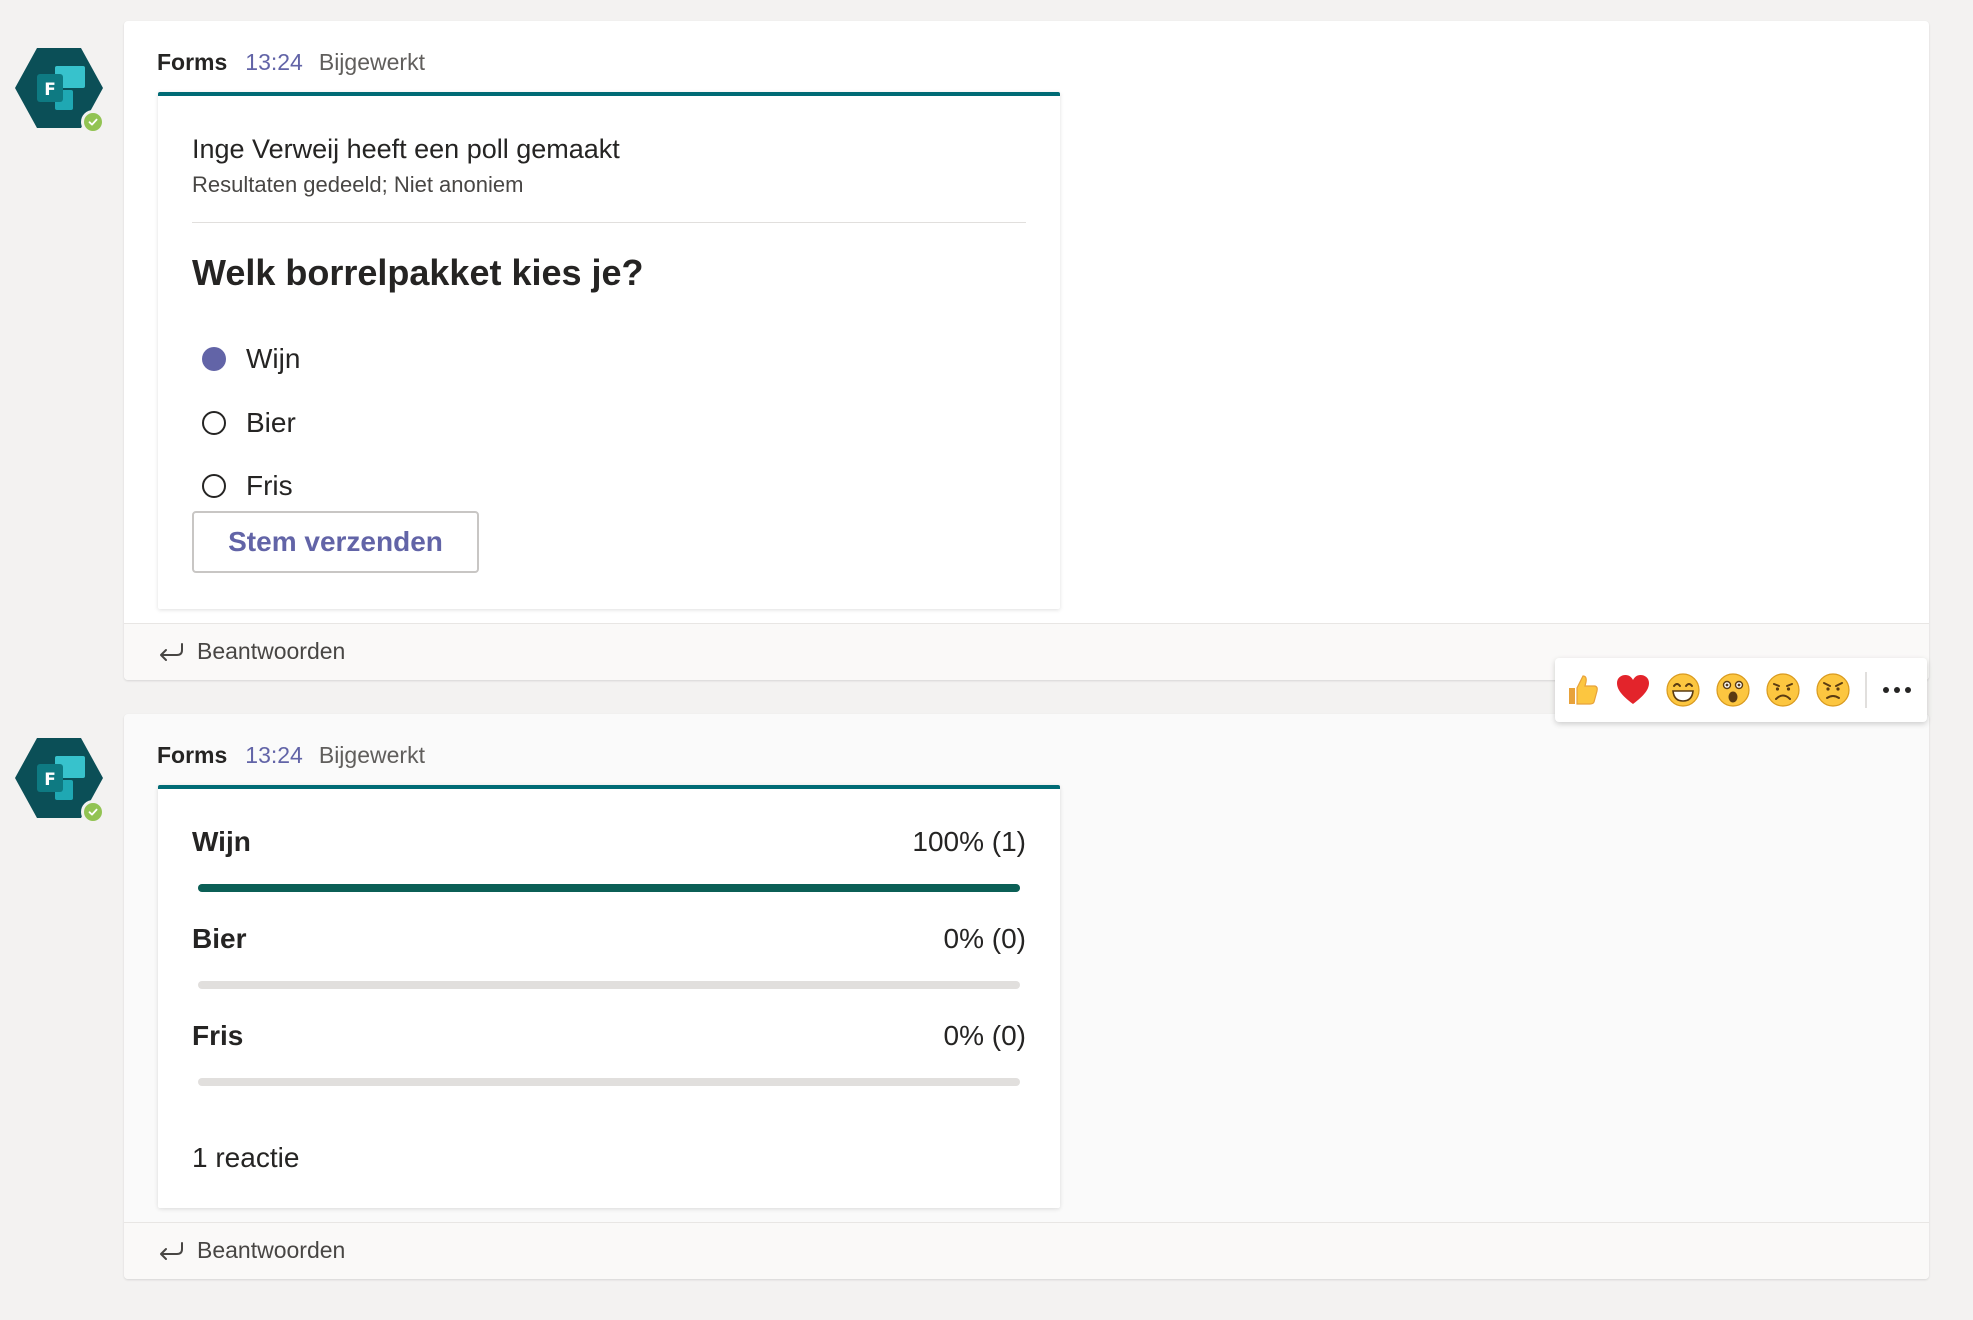 Image resolution: width=1973 pixels, height=1320 pixels. What do you see at coordinates (271, 422) in the screenshot?
I see `option-label: Bier` at bounding box center [271, 422].